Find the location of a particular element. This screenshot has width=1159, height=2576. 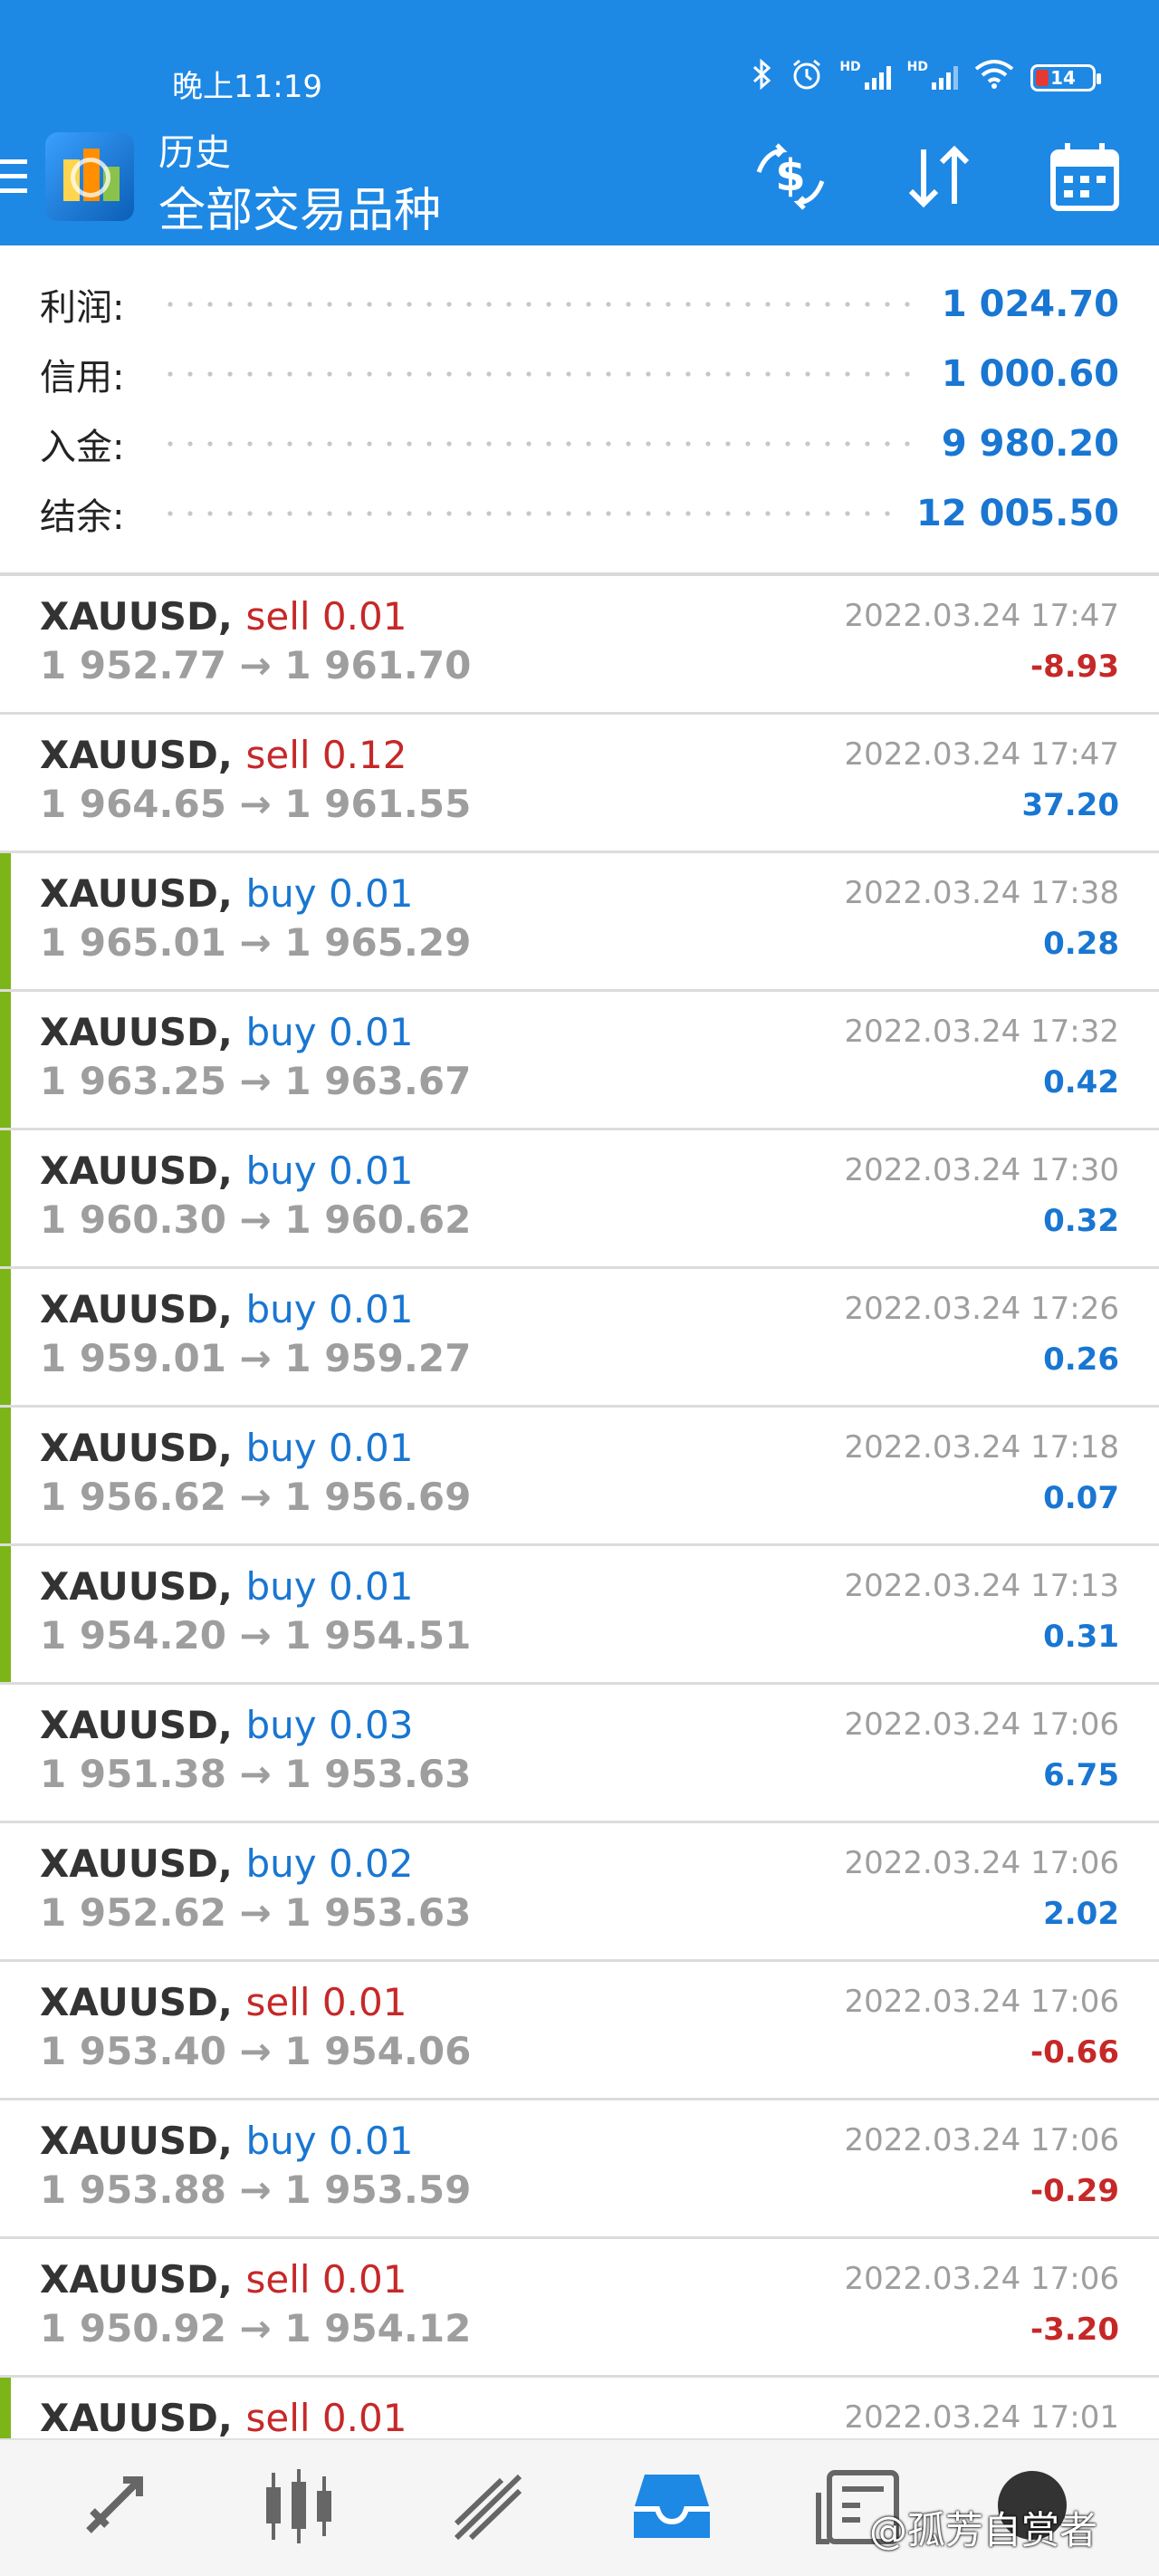

watermark: @孤芳自赏者 is located at coordinates (984, 2530).